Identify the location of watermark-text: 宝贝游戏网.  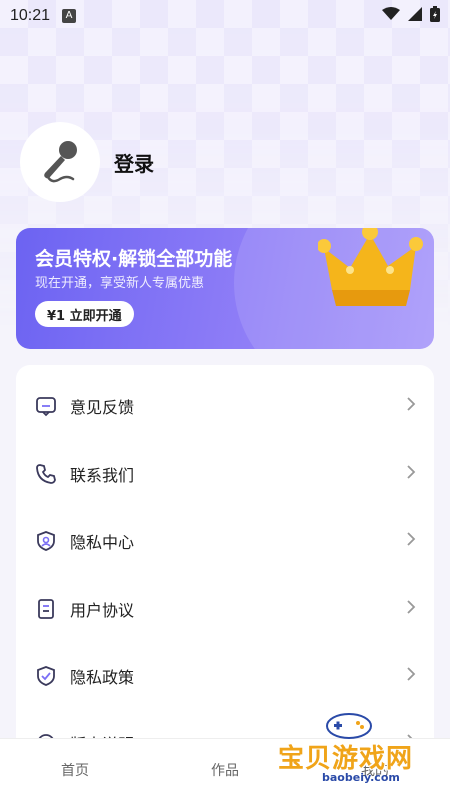
(346, 759).